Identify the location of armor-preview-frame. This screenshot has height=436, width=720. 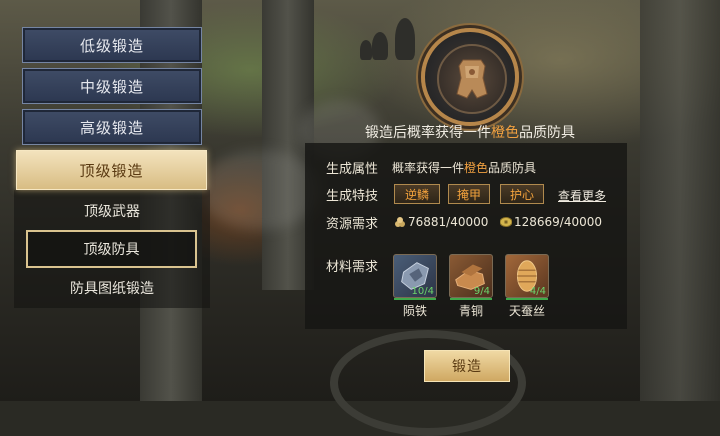
(472, 79).